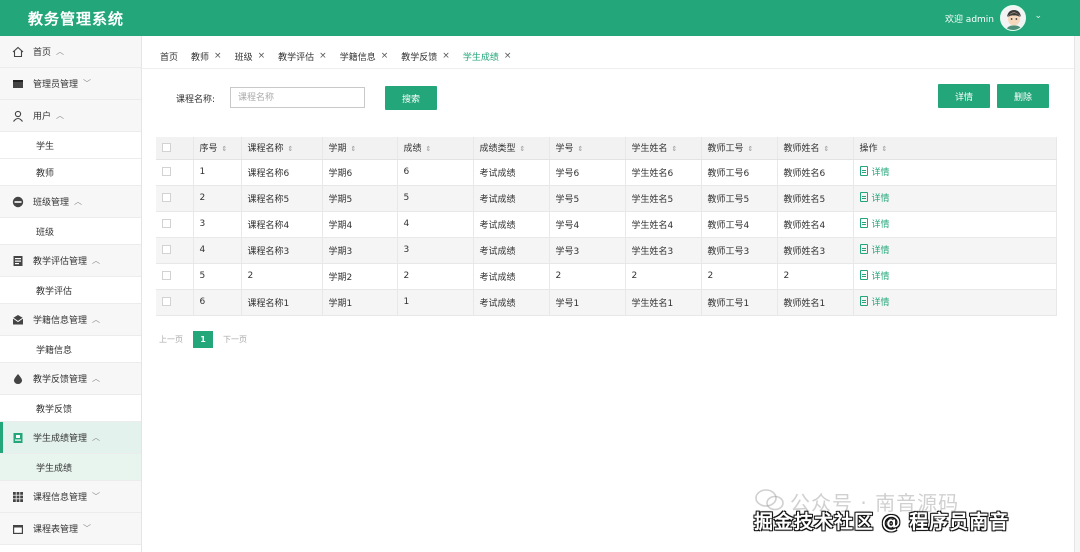 This screenshot has height=552, width=1080. What do you see at coordinates (206, 56) in the screenshot?
I see `tab-1: 教师 ×` at bounding box center [206, 56].